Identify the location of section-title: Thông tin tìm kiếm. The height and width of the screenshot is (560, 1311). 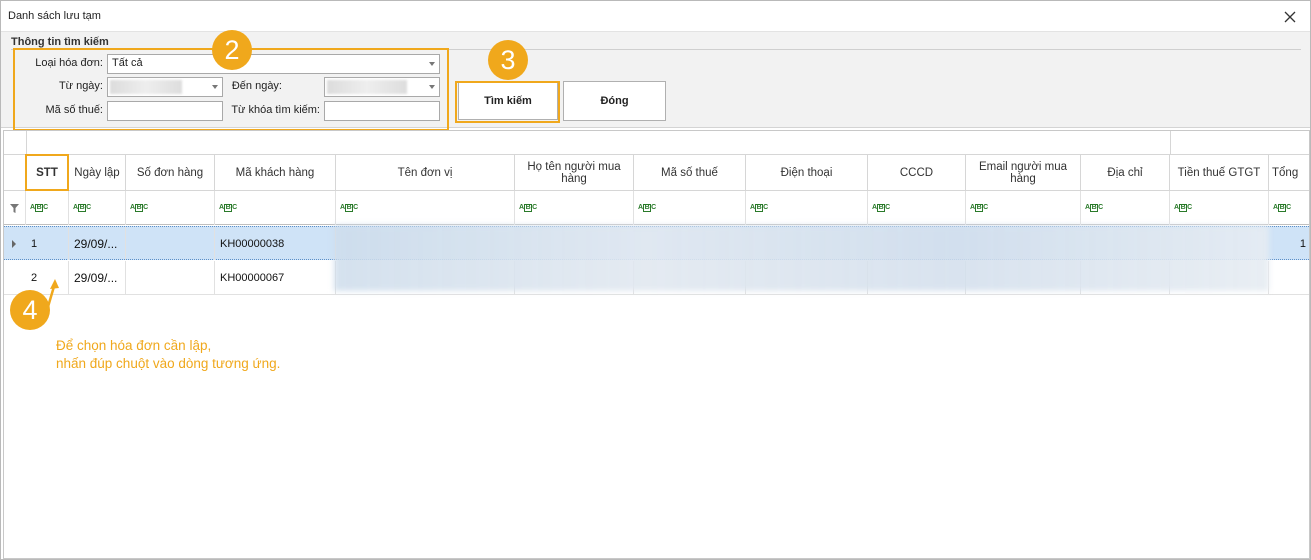
(60, 42).